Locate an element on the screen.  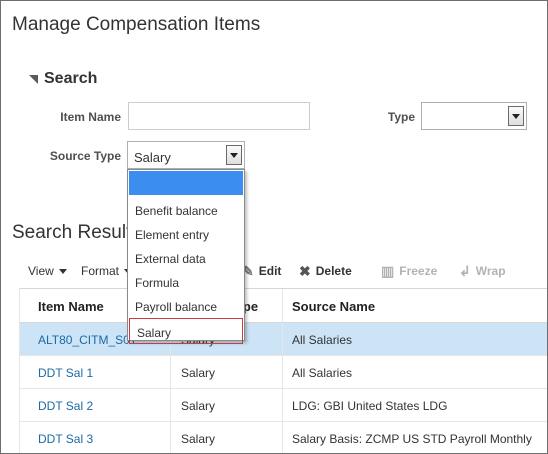
item-name-input is located at coordinates (219, 116).